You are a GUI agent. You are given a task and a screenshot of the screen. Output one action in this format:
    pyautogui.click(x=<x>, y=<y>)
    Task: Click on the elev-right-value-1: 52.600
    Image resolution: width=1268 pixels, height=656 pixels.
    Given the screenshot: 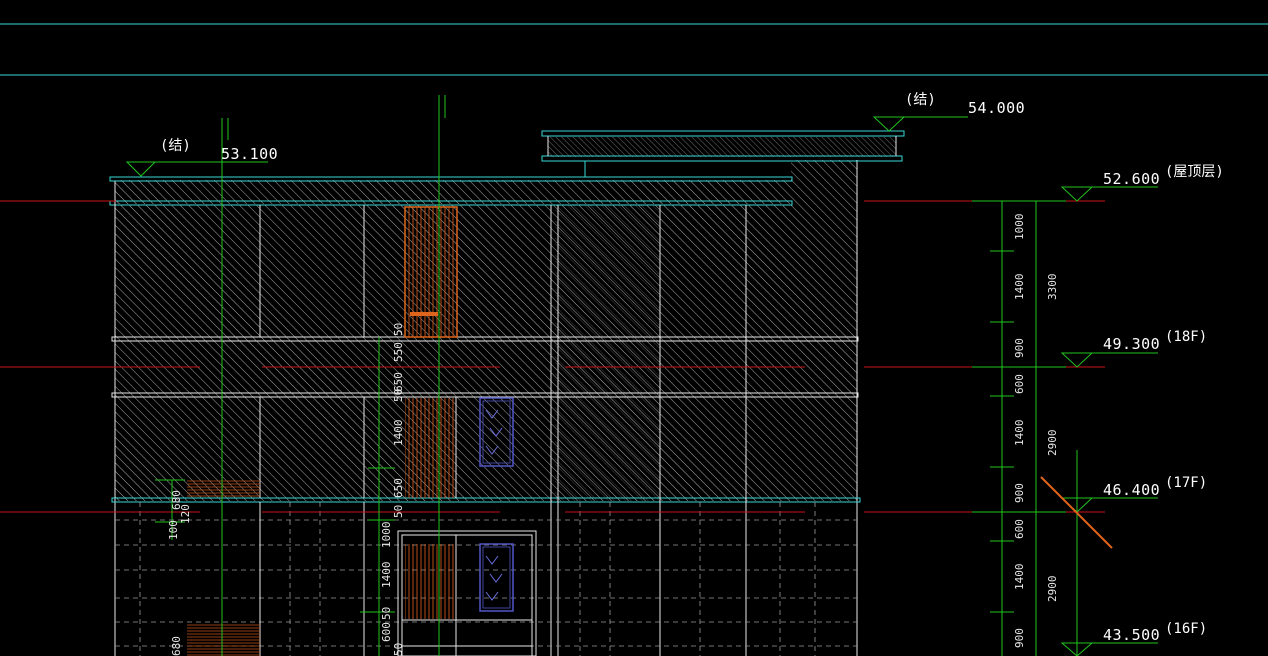 What is the action you would take?
    pyautogui.click(x=1131, y=179)
    